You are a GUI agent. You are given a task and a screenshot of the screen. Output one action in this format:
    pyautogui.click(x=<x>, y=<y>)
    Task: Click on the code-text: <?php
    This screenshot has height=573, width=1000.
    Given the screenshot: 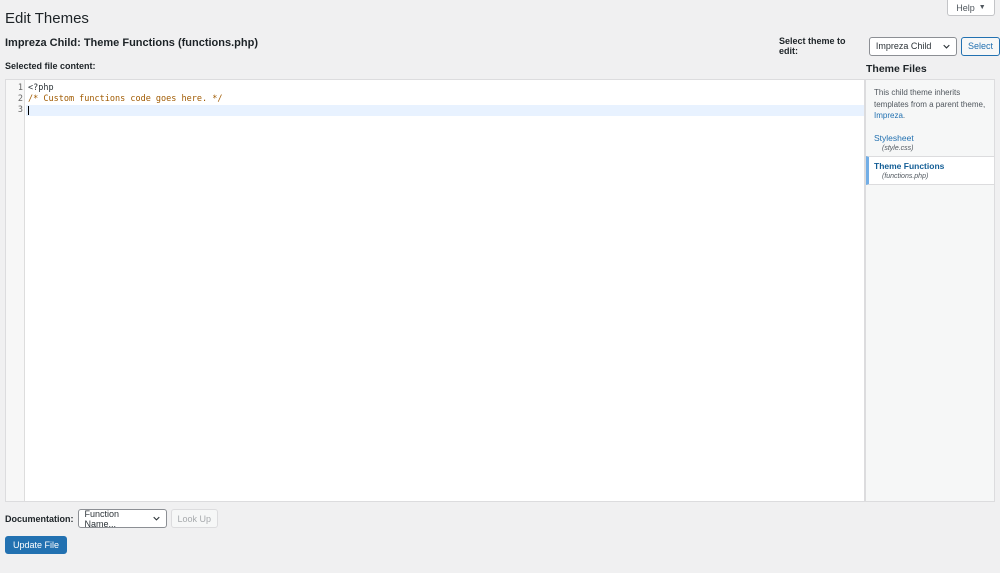 What is the action you would take?
    pyautogui.click(x=41, y=88)
    